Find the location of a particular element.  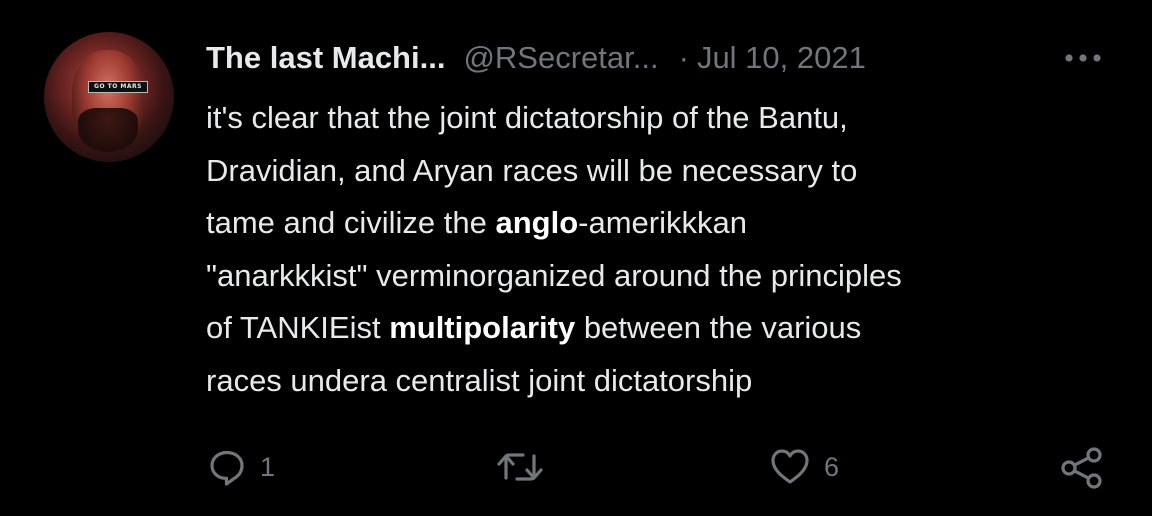

avatar-sticker-text: GO TO MARS is located at coordinates (118, 87).